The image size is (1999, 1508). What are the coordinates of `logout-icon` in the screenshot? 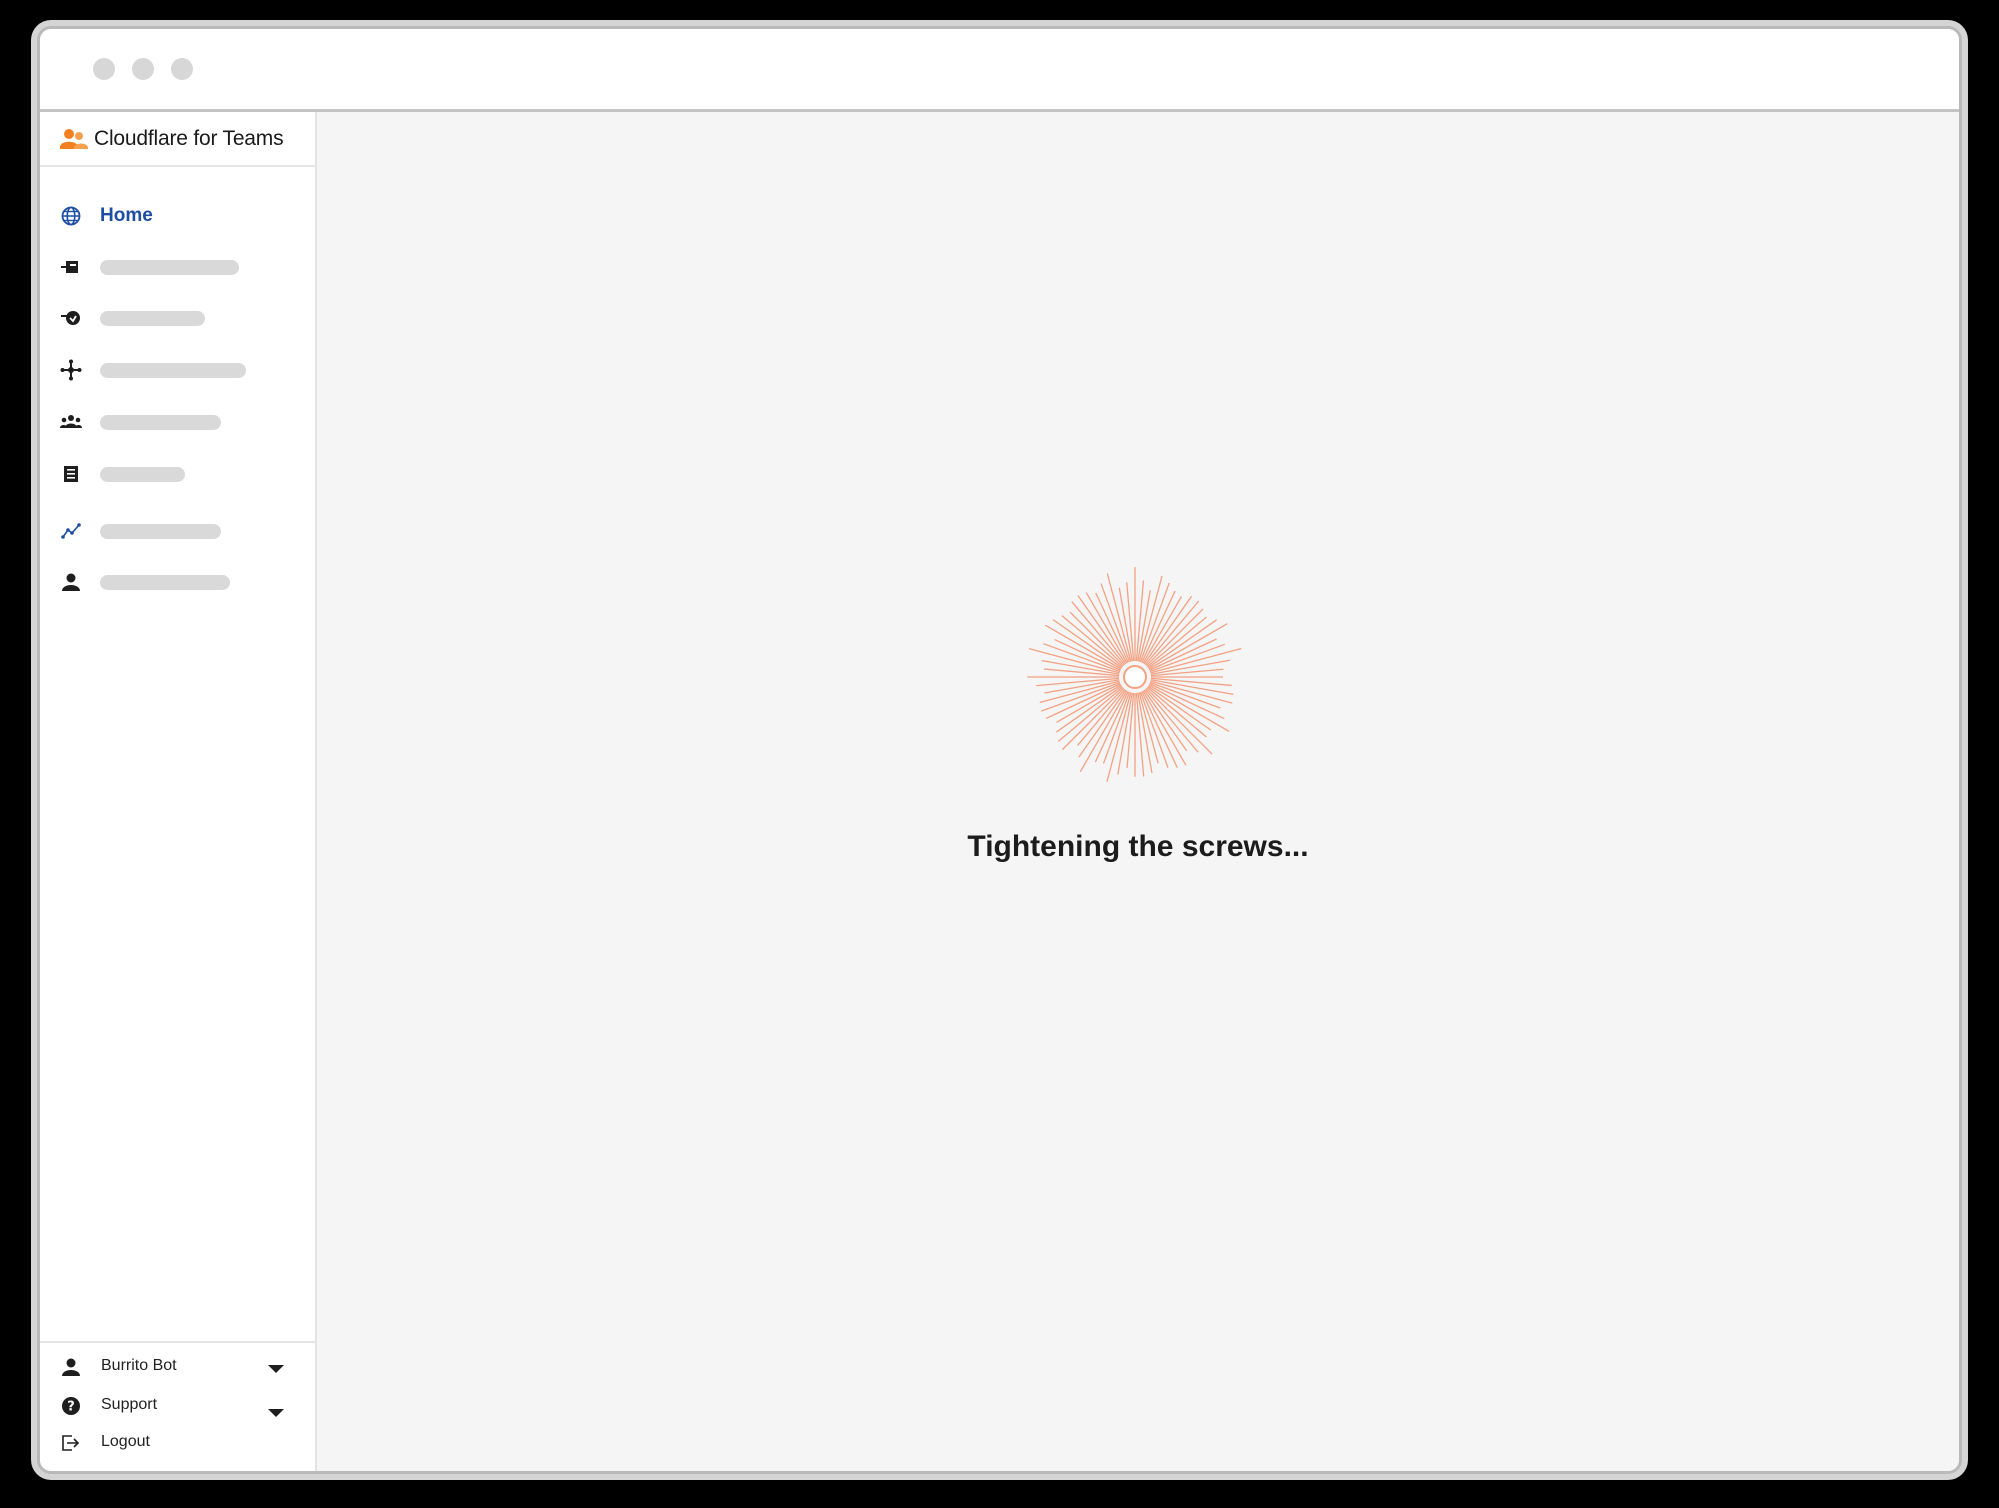 It's located at (71, 1443).